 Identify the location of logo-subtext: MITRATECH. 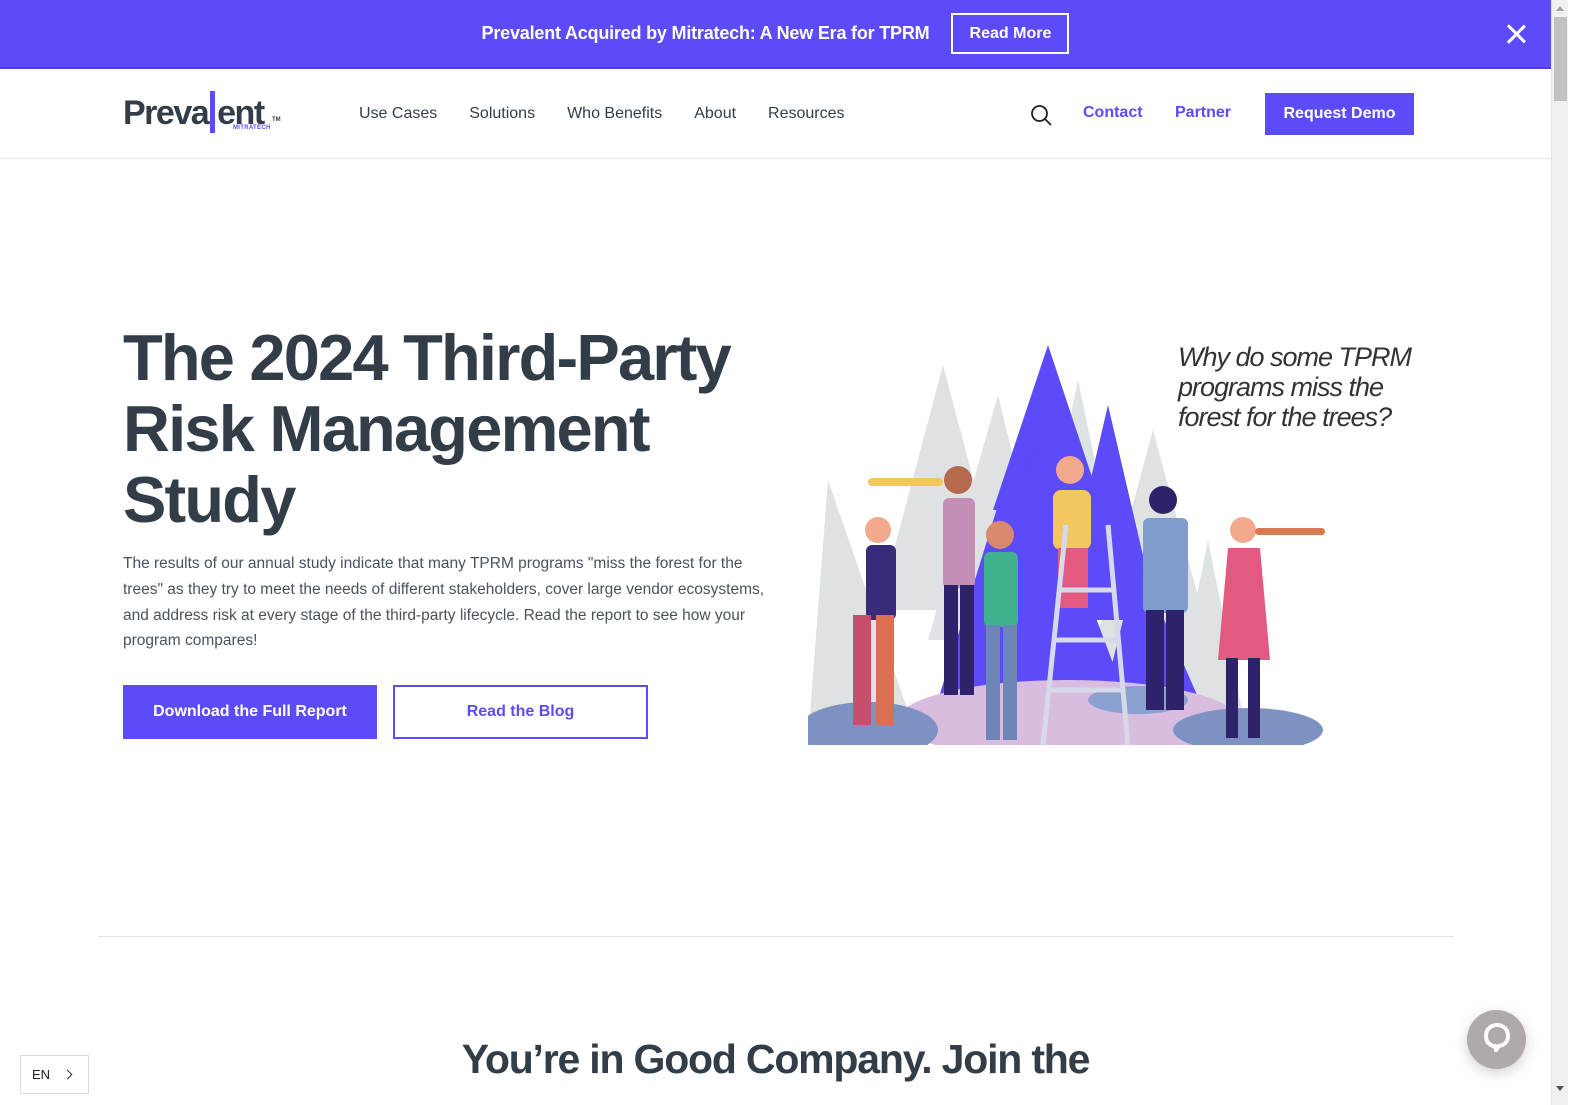
(252, 128).